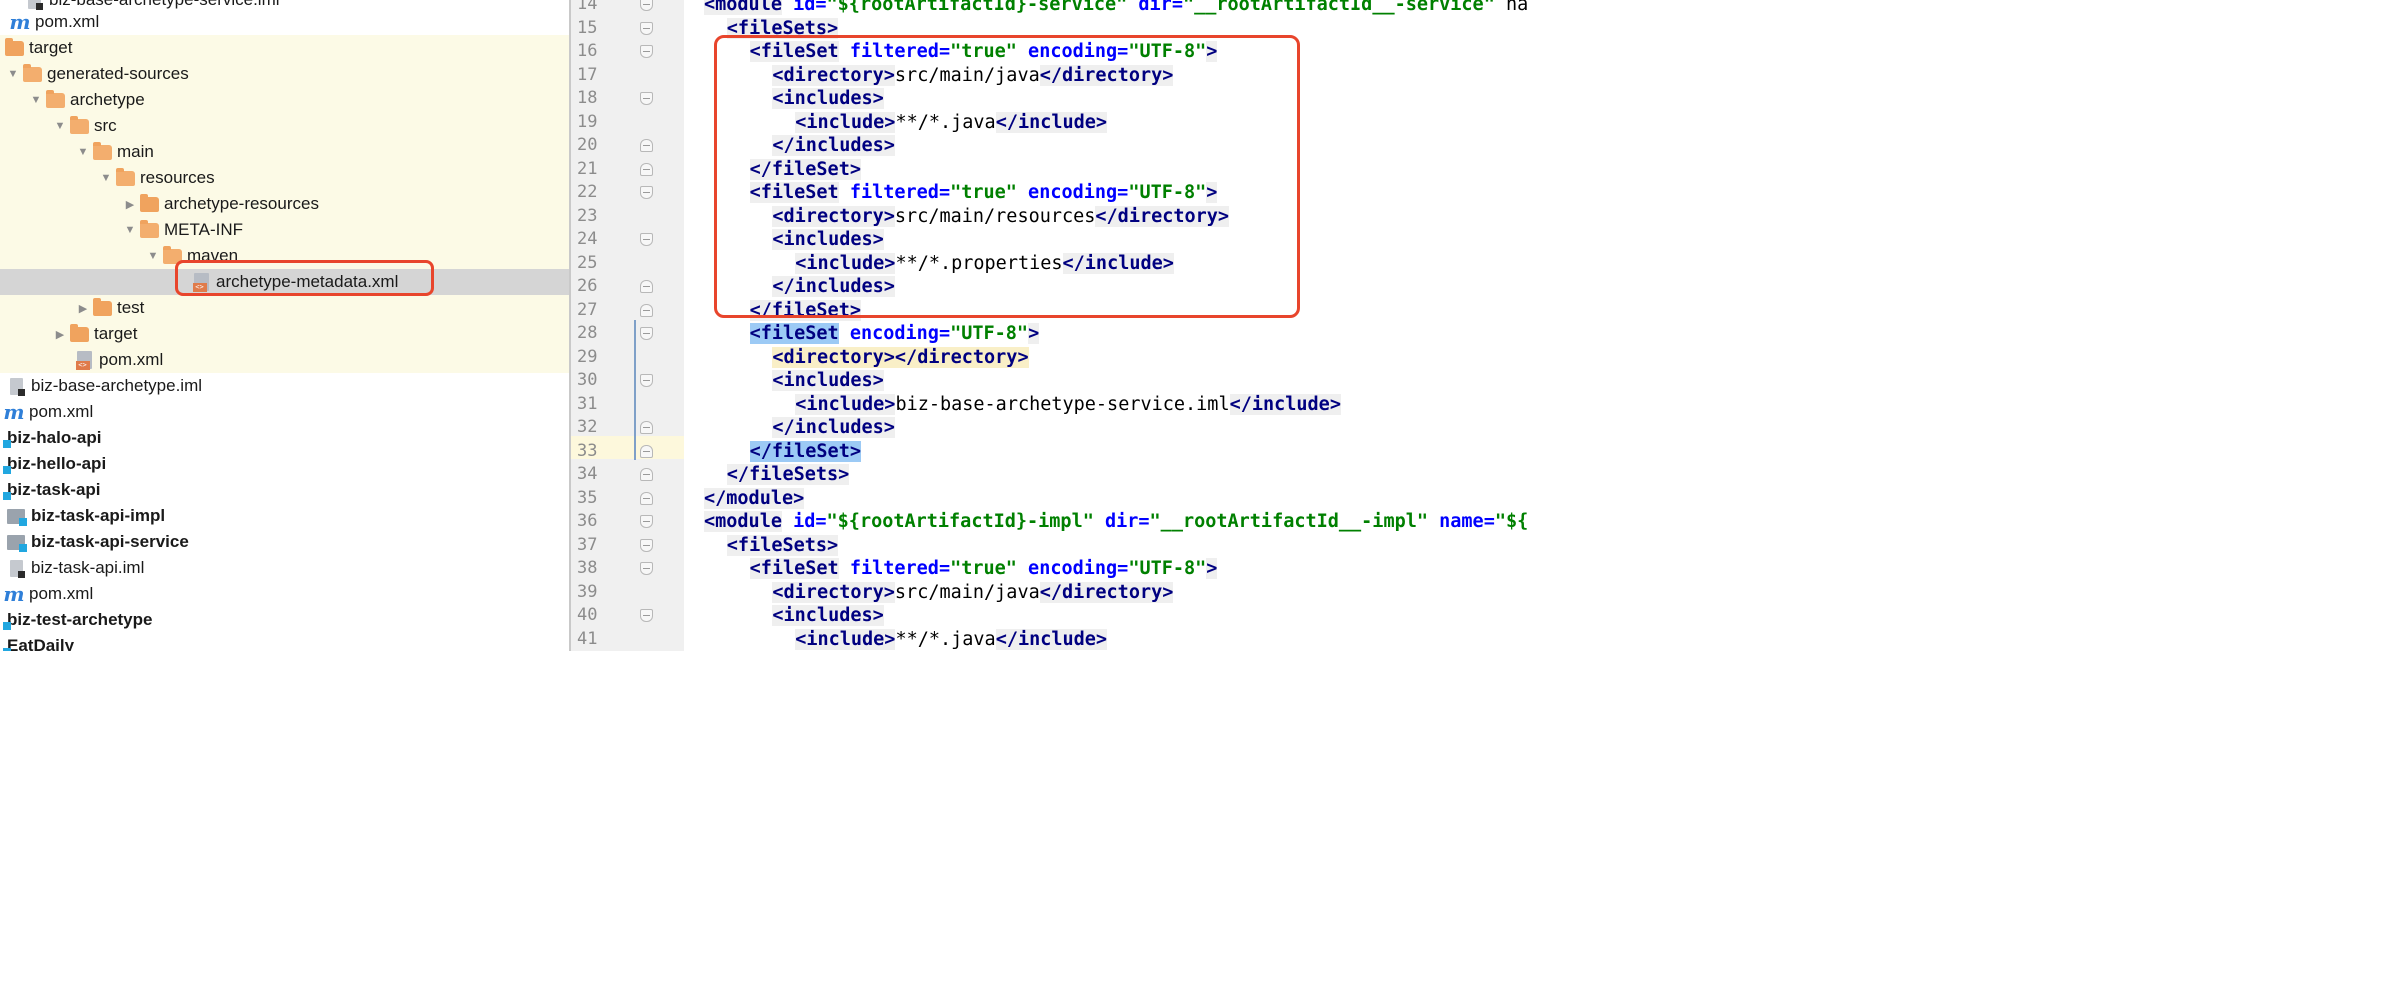 This screenshot has width=2408, height=1000. I want to click on xml-attribute-value: "UTF-8", so click(989, 333).